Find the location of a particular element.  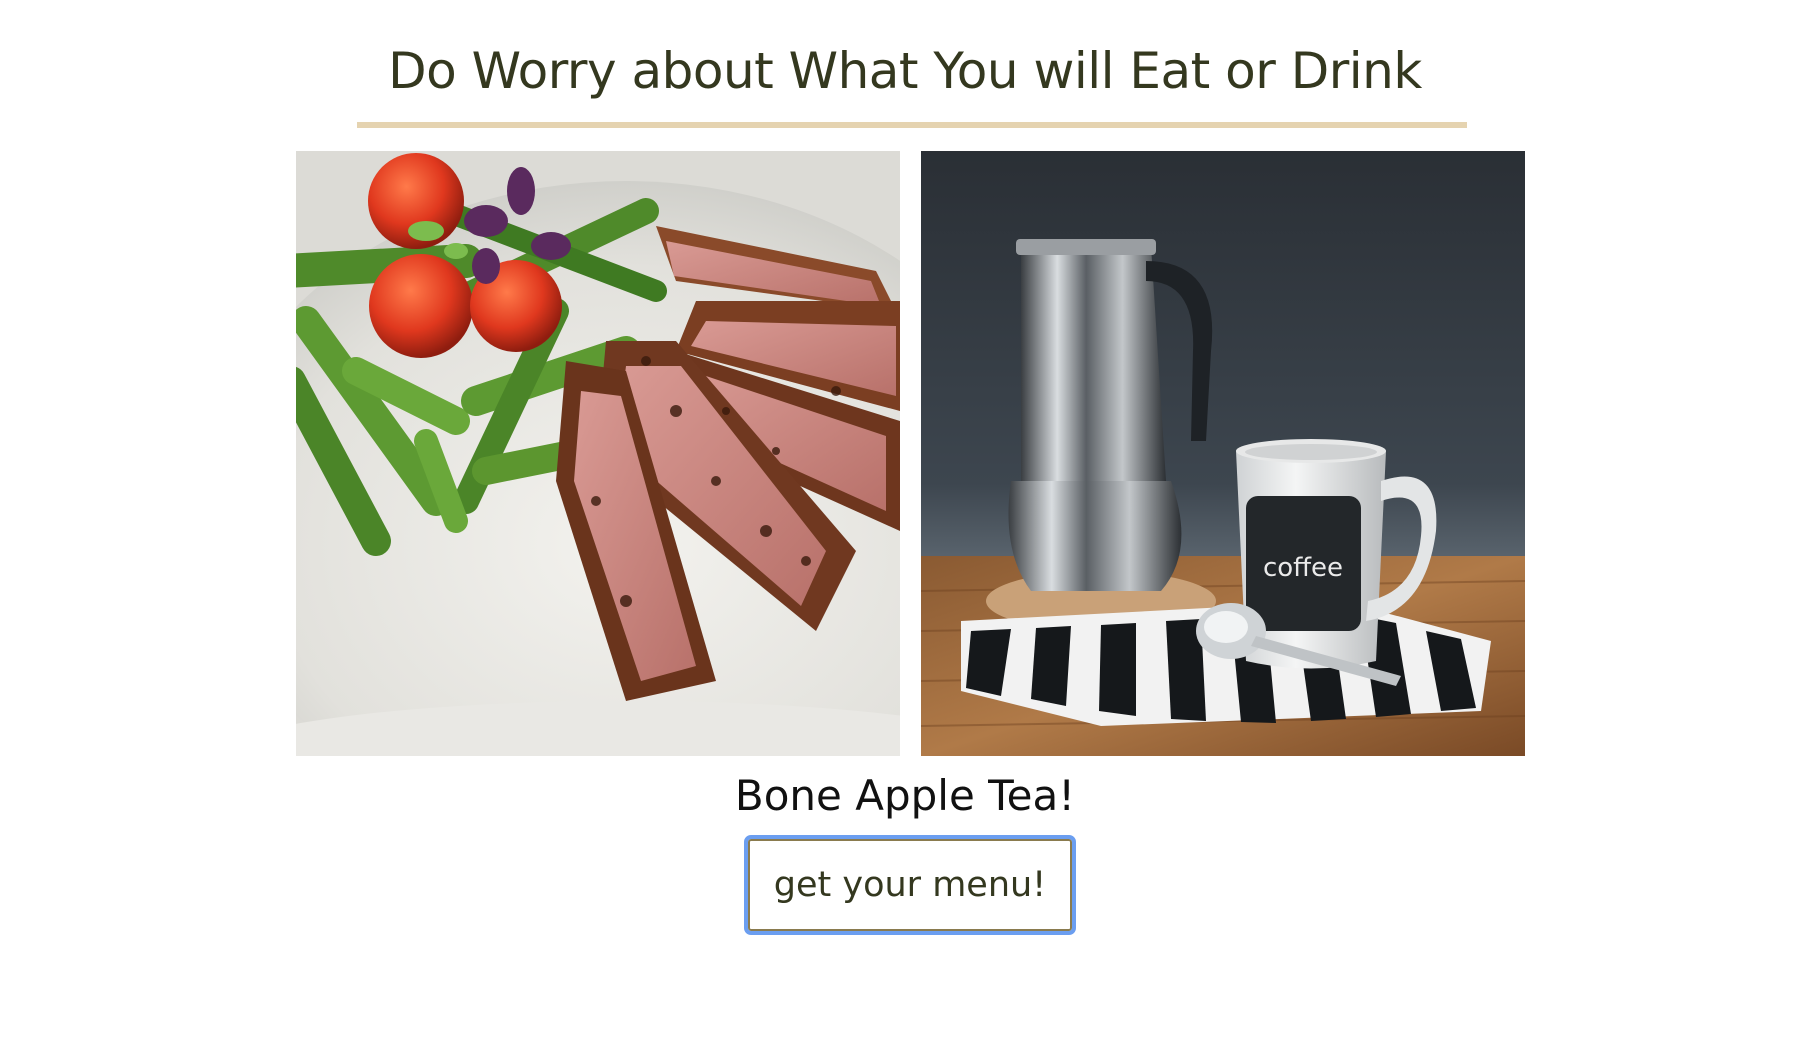

tagline: Bone Apple Tea! is located at coordinates (905, 795).